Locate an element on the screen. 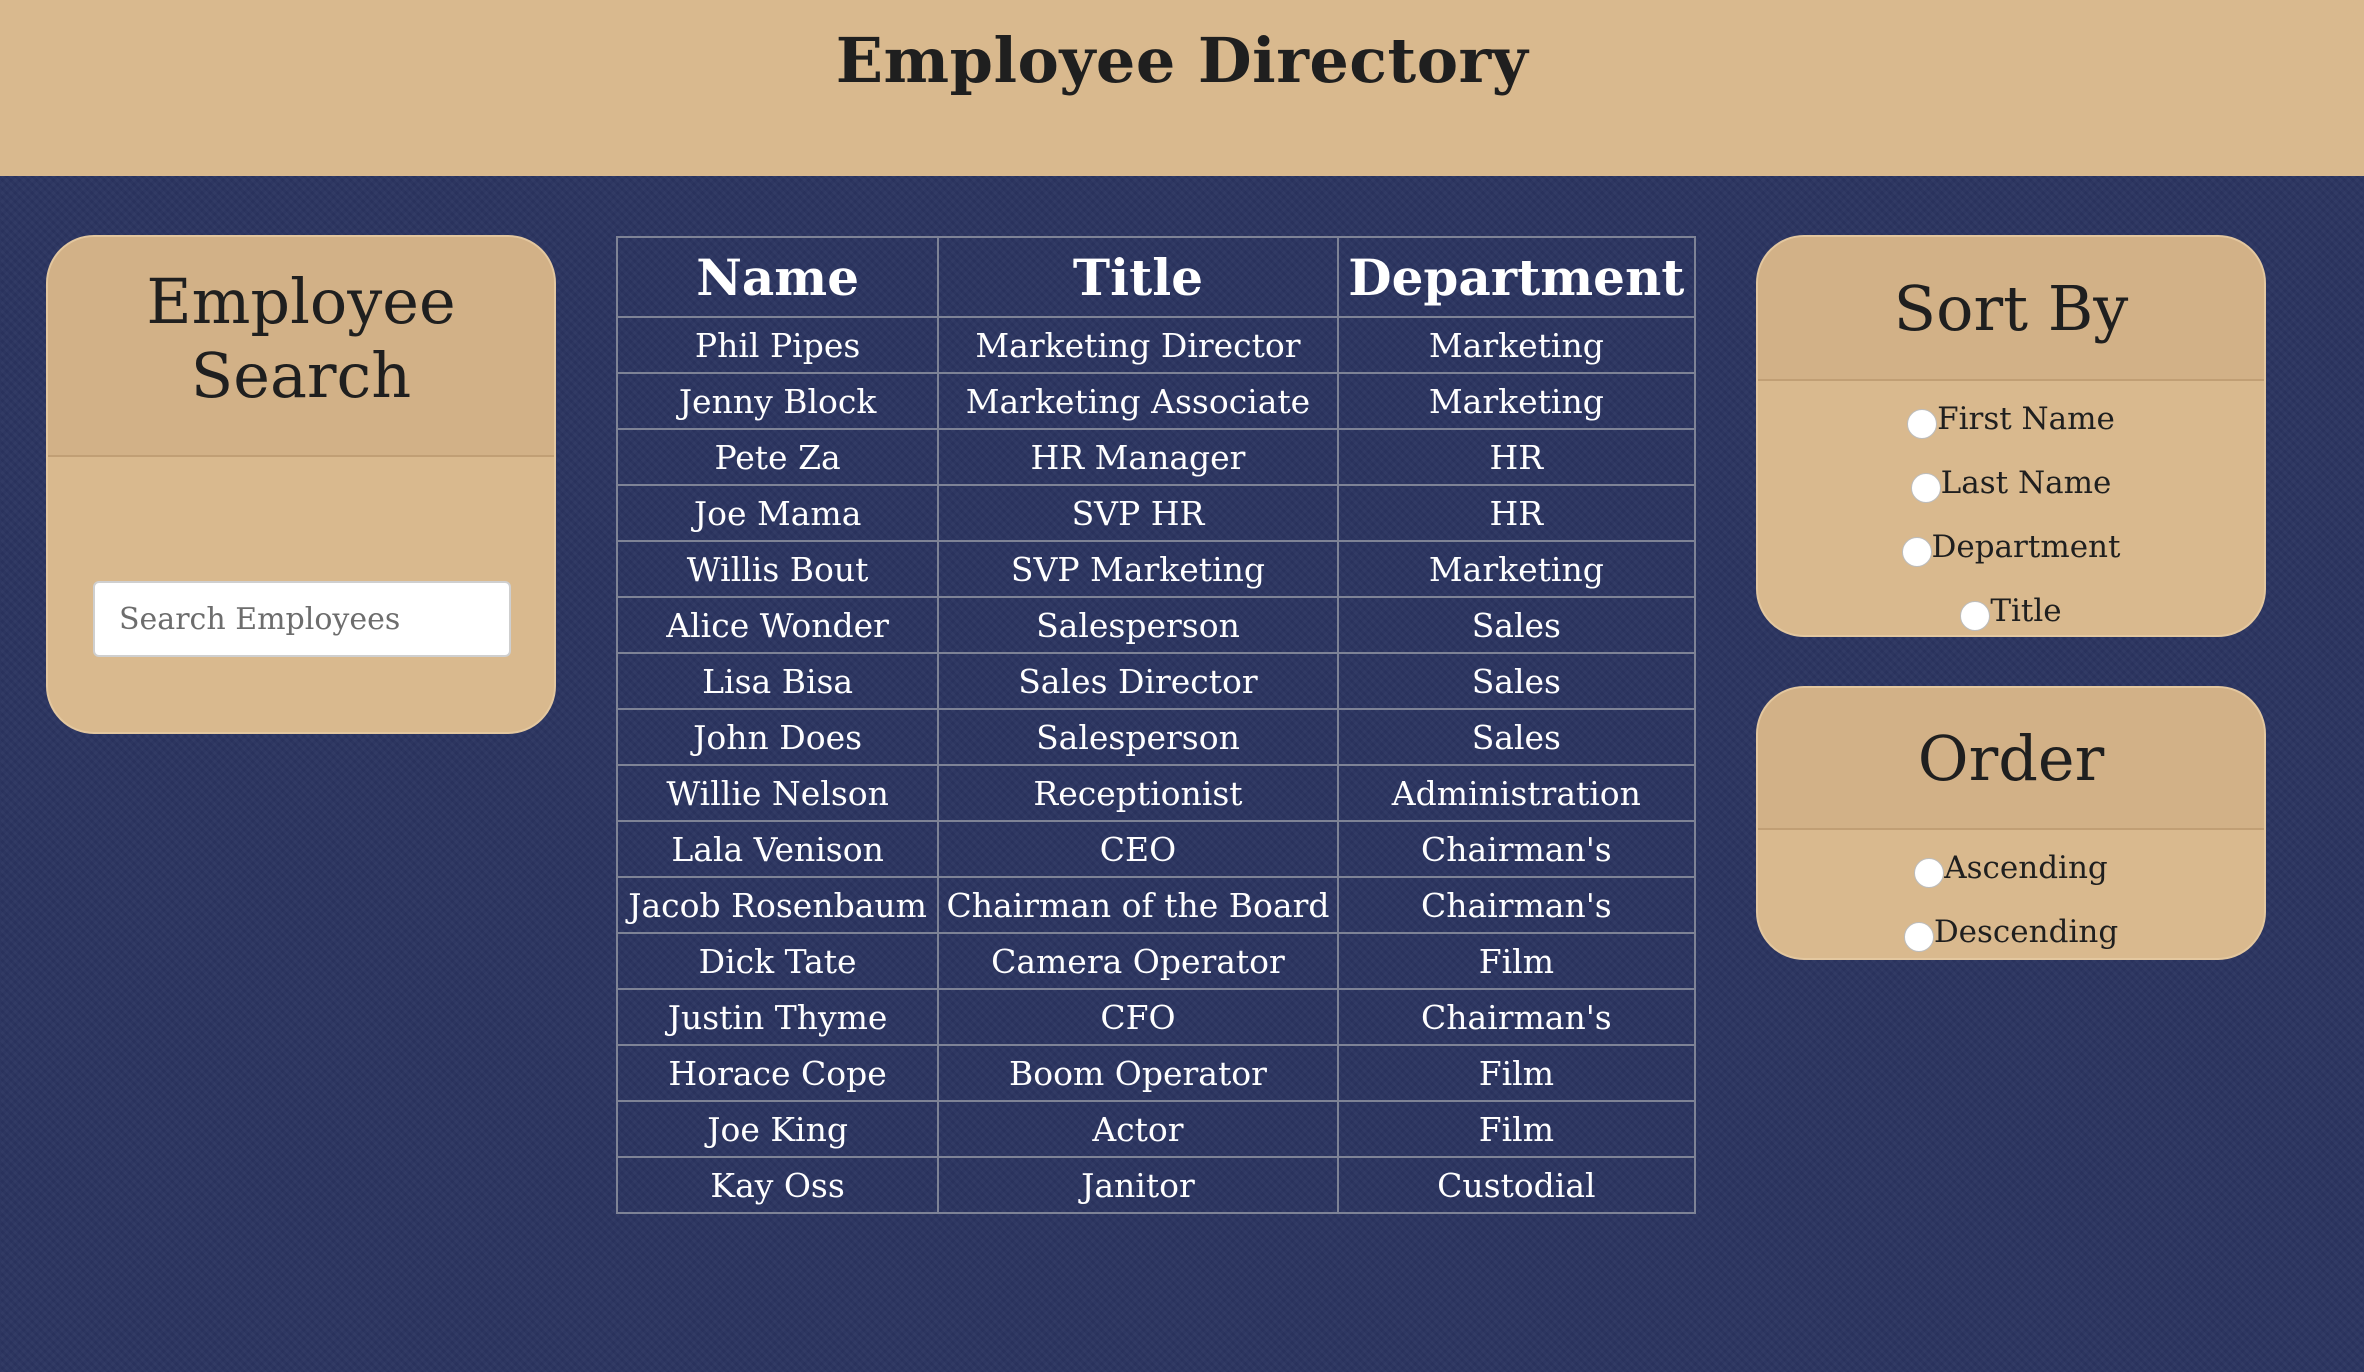 This screenshot has height=1372, width=2364. order-options: Ascending Descending is located at coordinates (2011, 894).